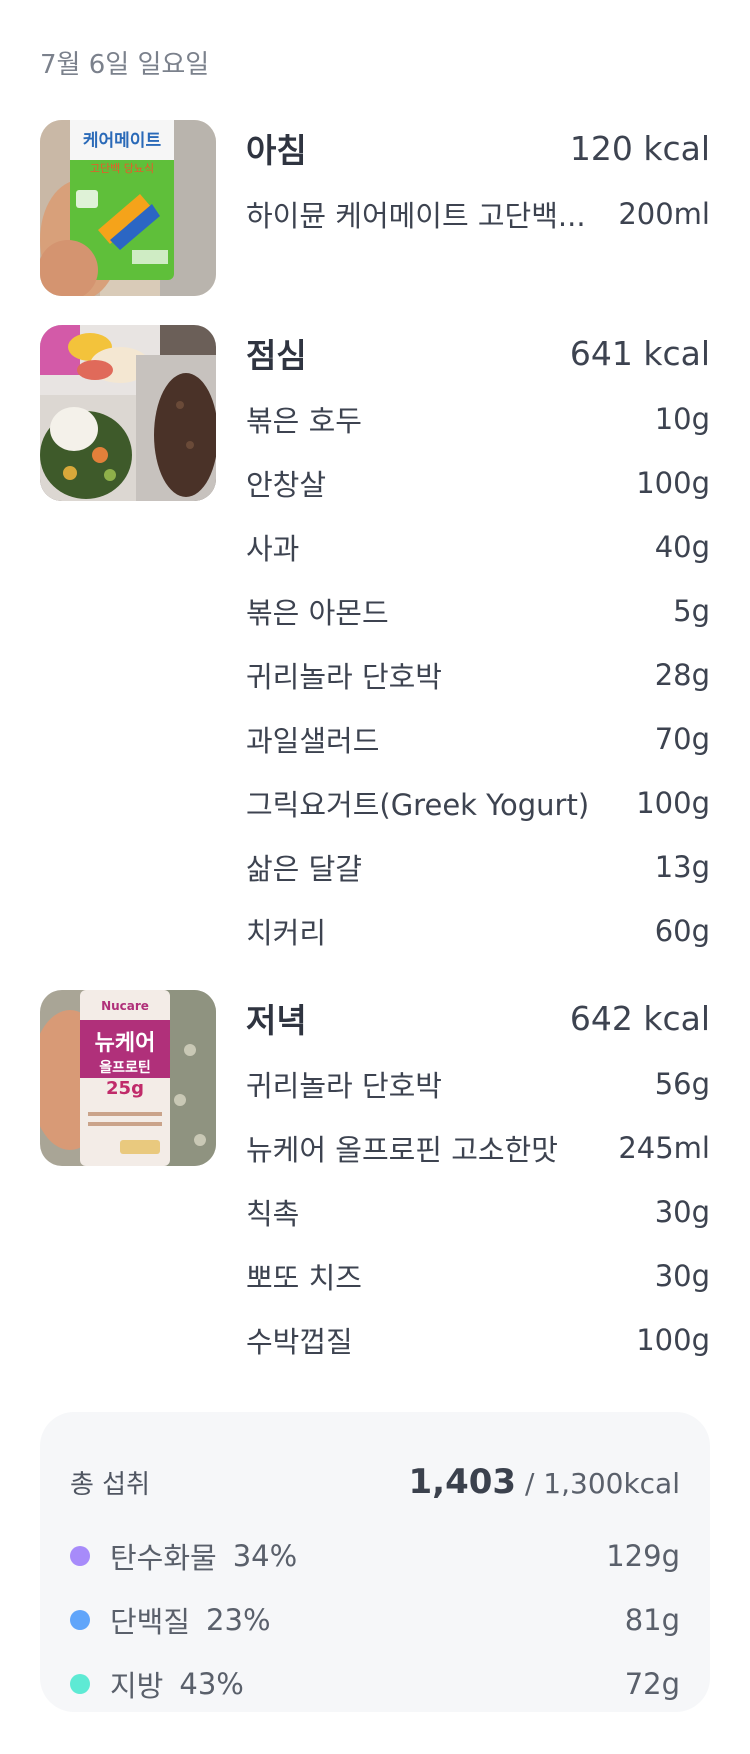 The width and height of the screenshot is (750, 1754). What do you see at coordinates (375, 1620) in the screenshot?
I see `macro-protein: 단백질 23% 81g` at bounding box center [375, 1620].